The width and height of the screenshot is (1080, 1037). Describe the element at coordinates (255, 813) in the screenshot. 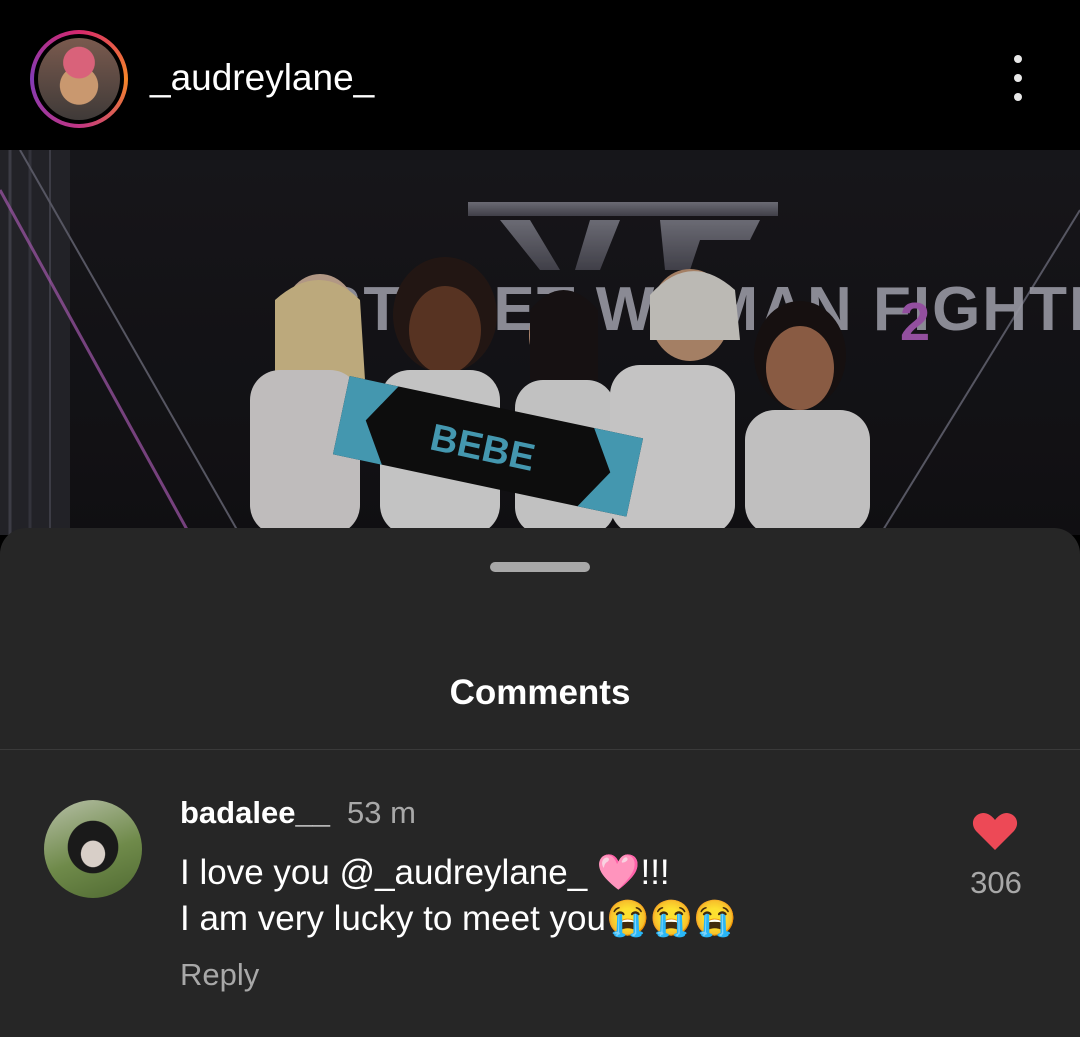

I see `commenter-username: badalee__` at that location.